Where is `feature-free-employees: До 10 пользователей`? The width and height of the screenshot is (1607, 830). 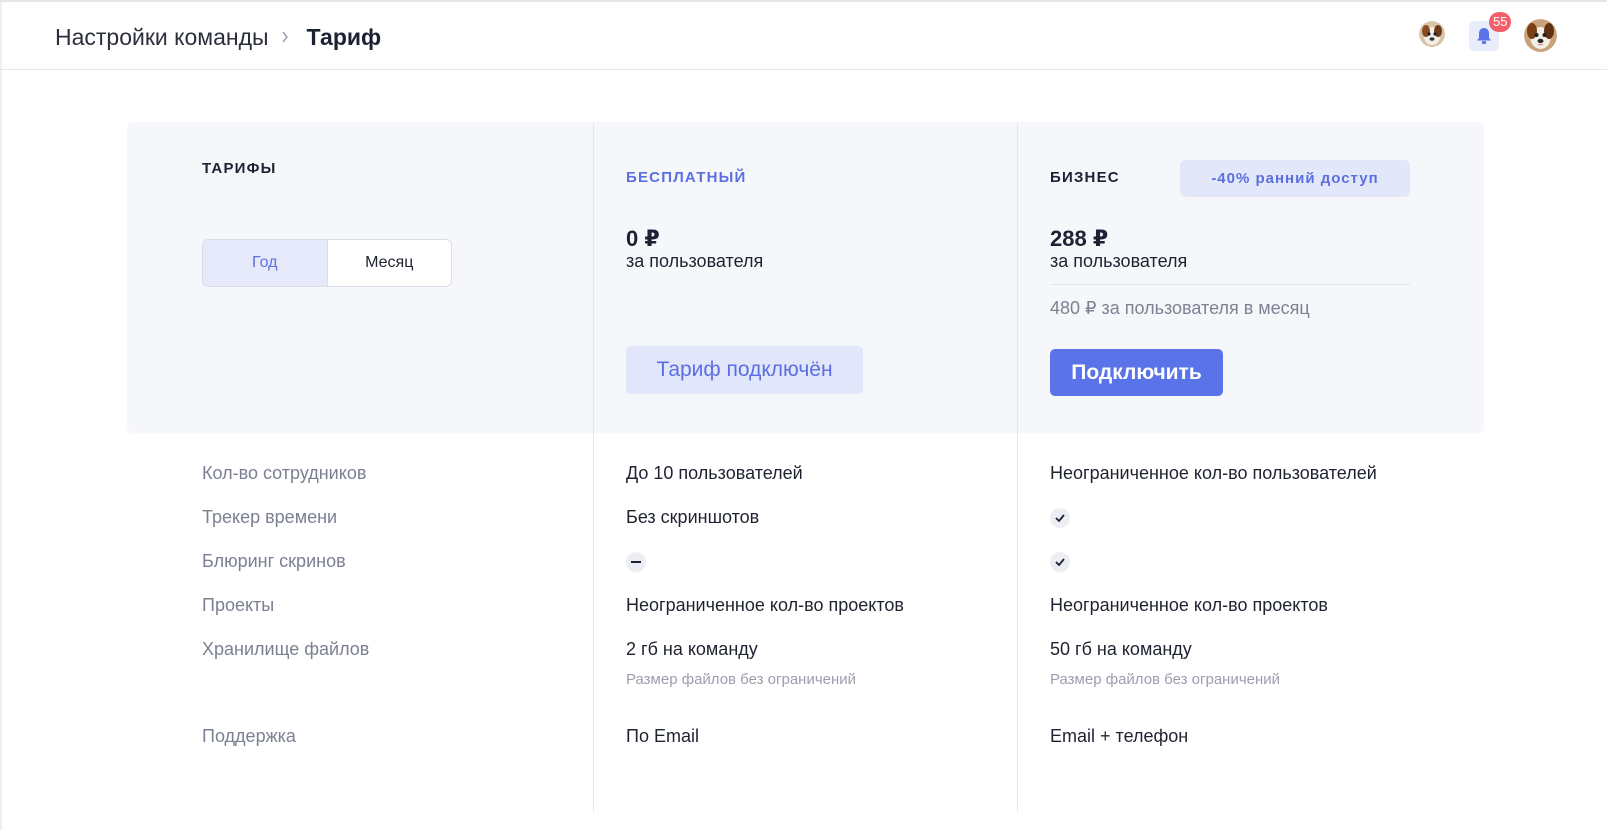 feature-free-employees: До 10 пользователей is located at coordinates (714, 473).